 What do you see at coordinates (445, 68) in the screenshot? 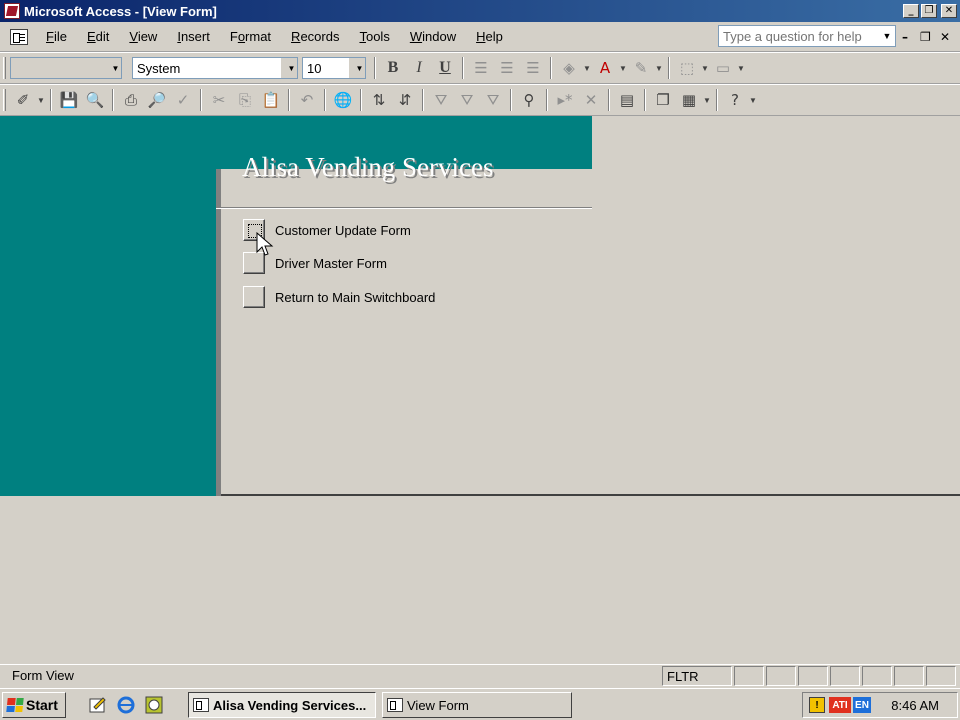
I see `underline-button: U` at bounding box center [445, 68].